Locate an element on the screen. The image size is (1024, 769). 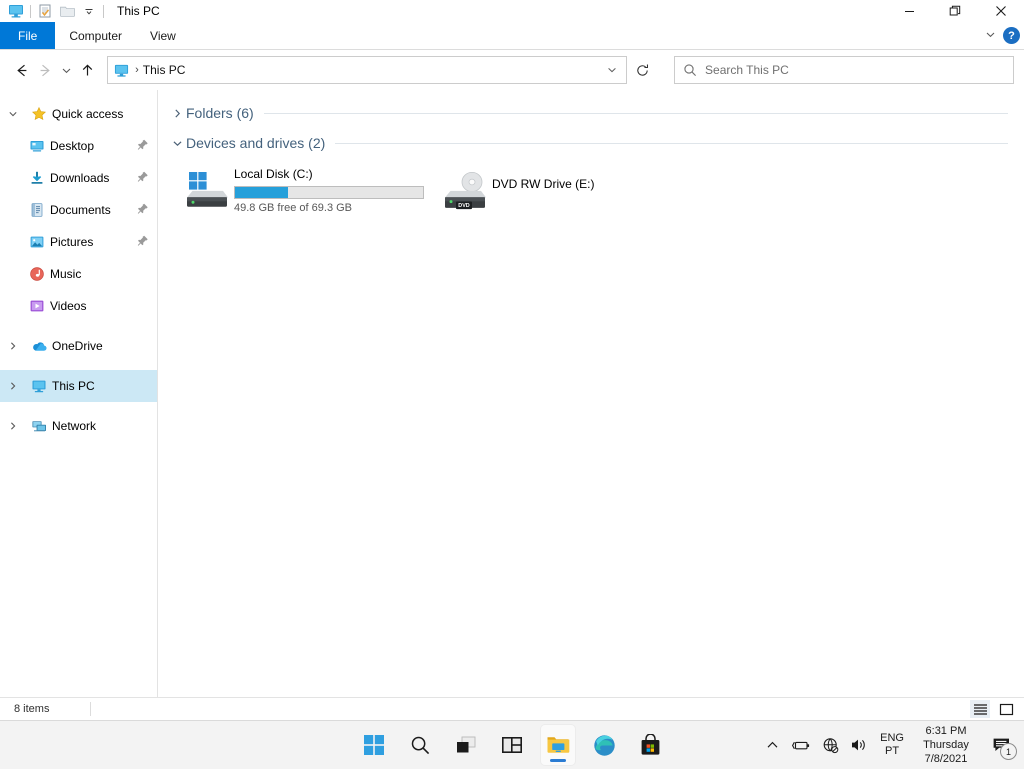
back-button is located at coordinates (21, 70).